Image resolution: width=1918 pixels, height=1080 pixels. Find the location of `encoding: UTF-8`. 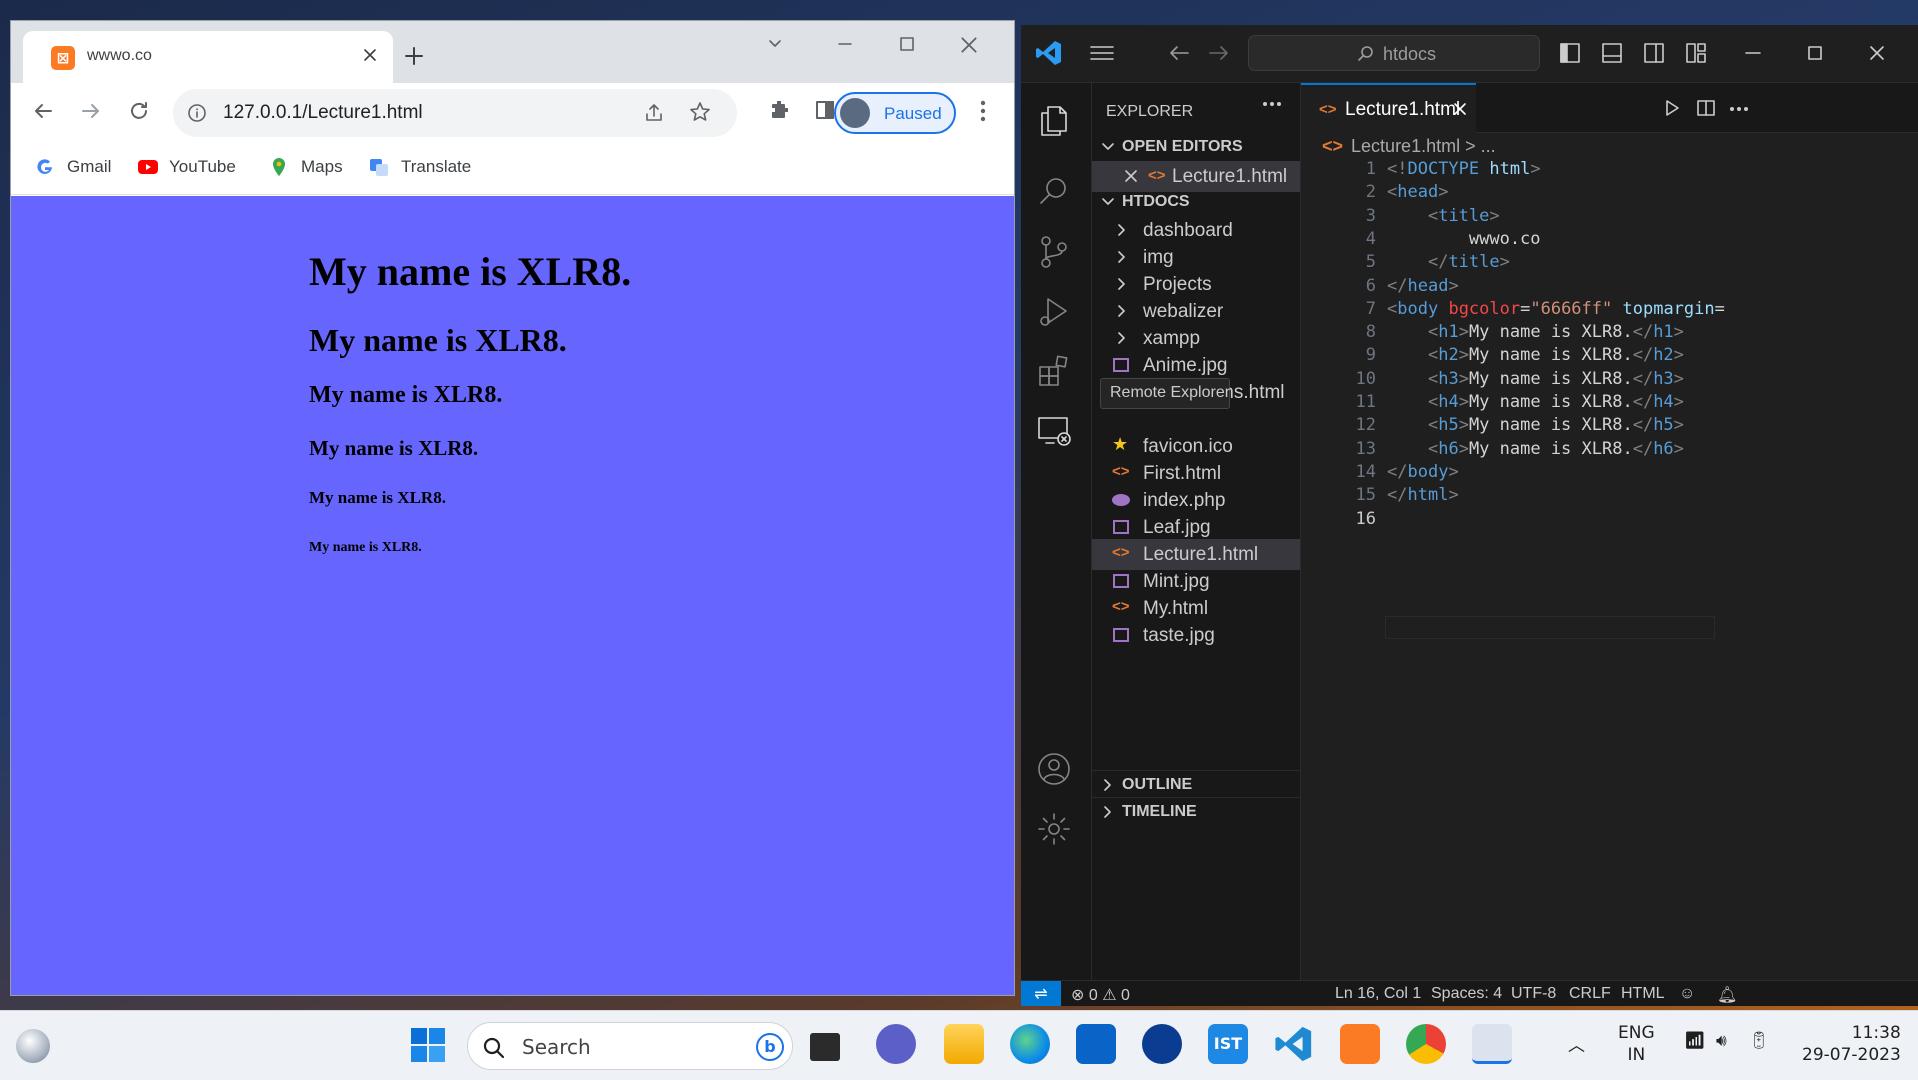

encoding: UTF-8 is located at coordinates (1533, 994).